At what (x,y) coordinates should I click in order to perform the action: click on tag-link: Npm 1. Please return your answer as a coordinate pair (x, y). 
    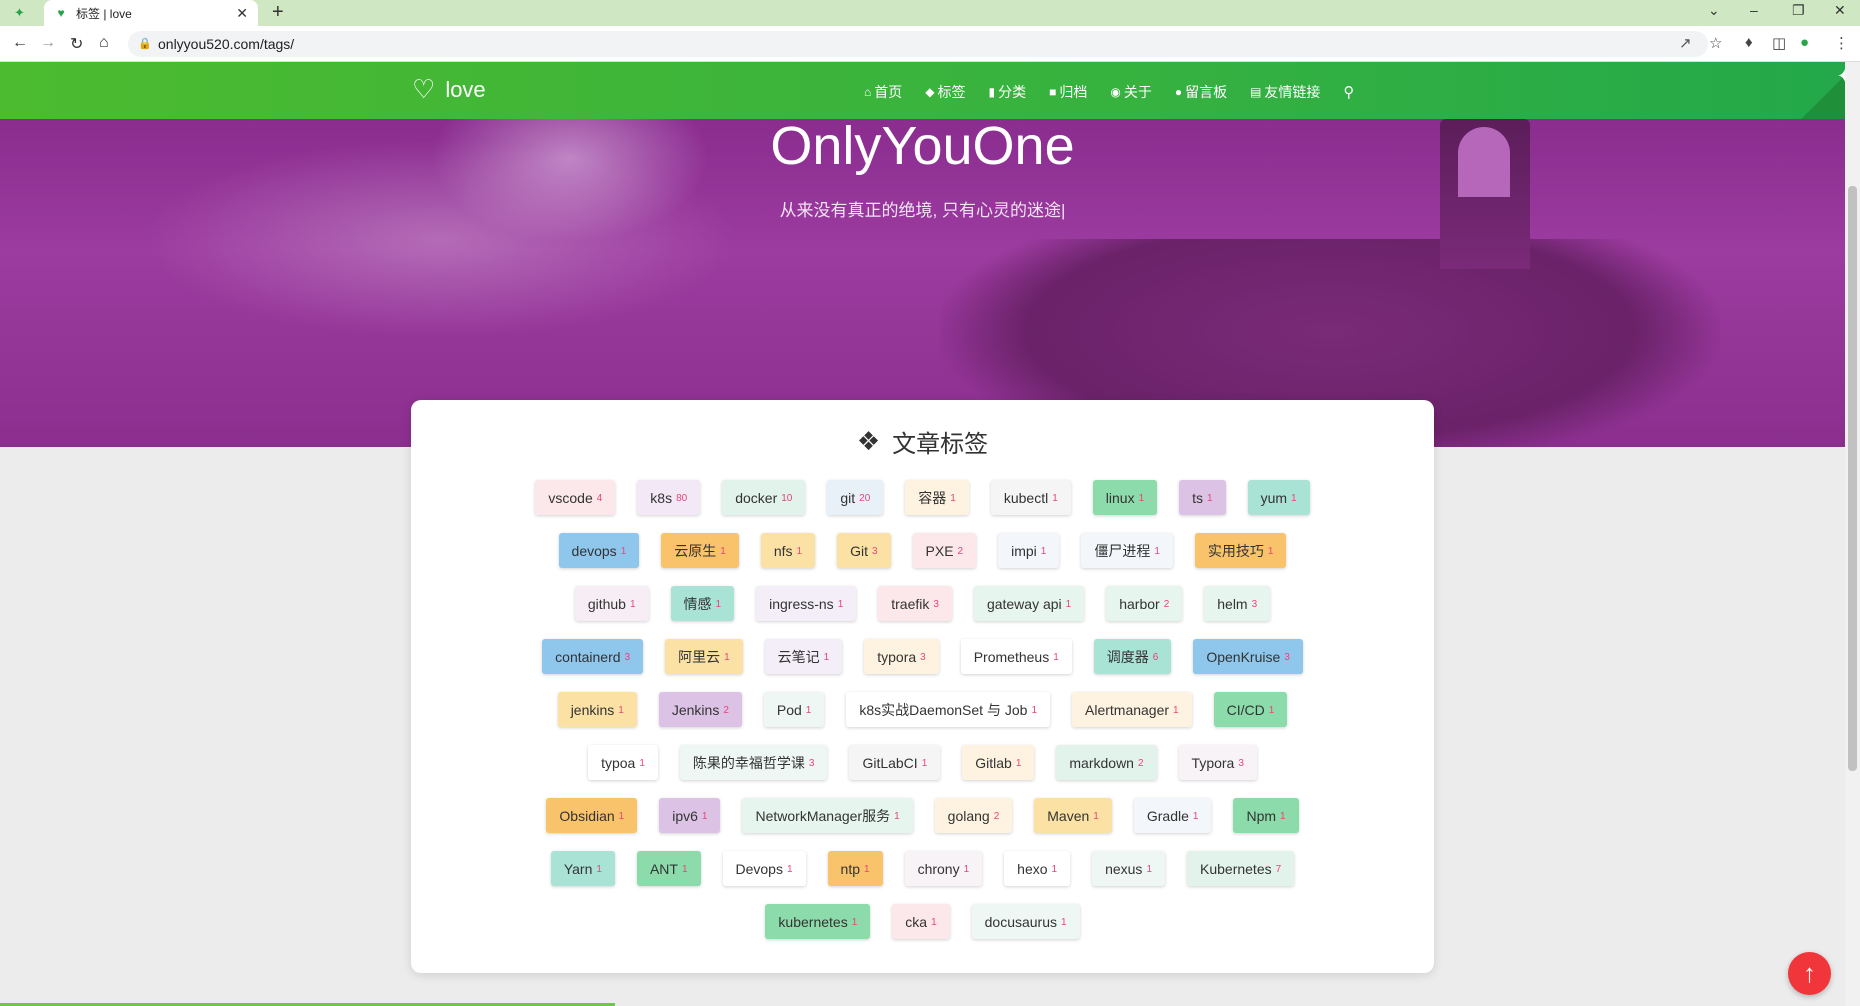
    Looking at the image, I should click on (1266, 815).